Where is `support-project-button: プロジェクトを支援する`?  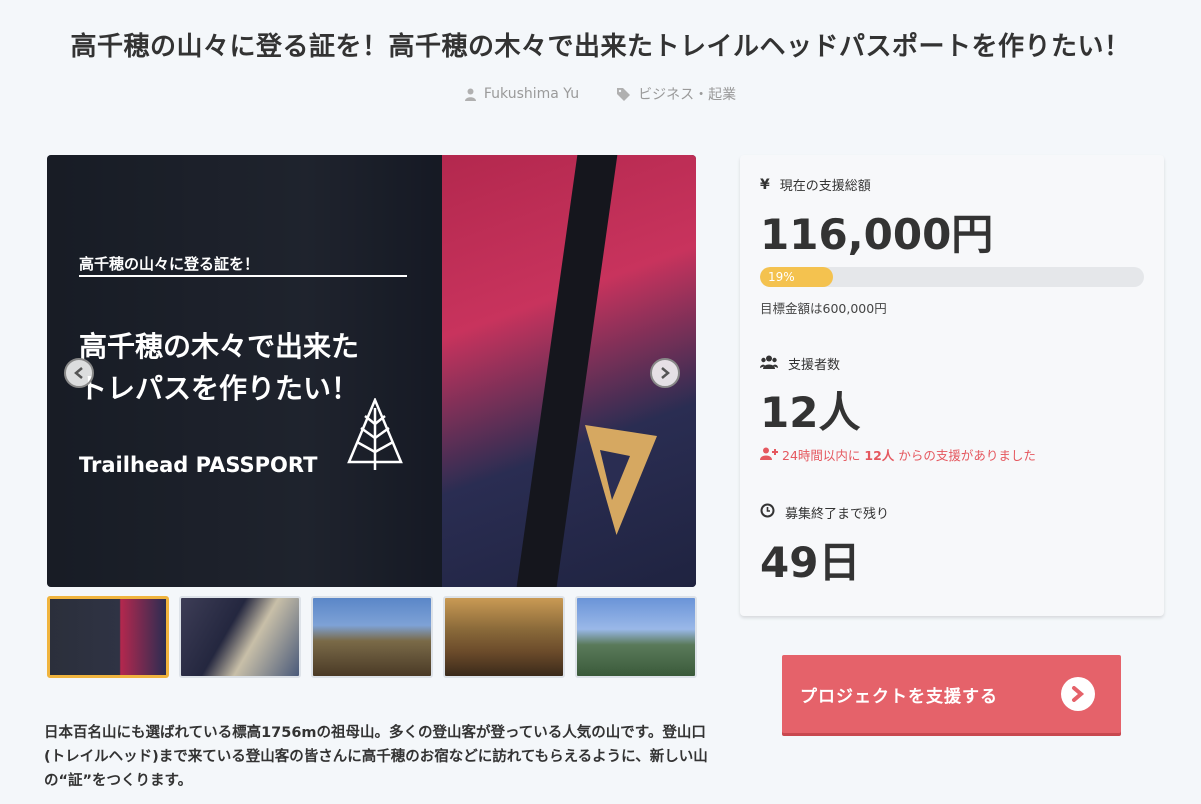
support-project-button: プロジェクトを支援する is located at coordinates (951, 694).